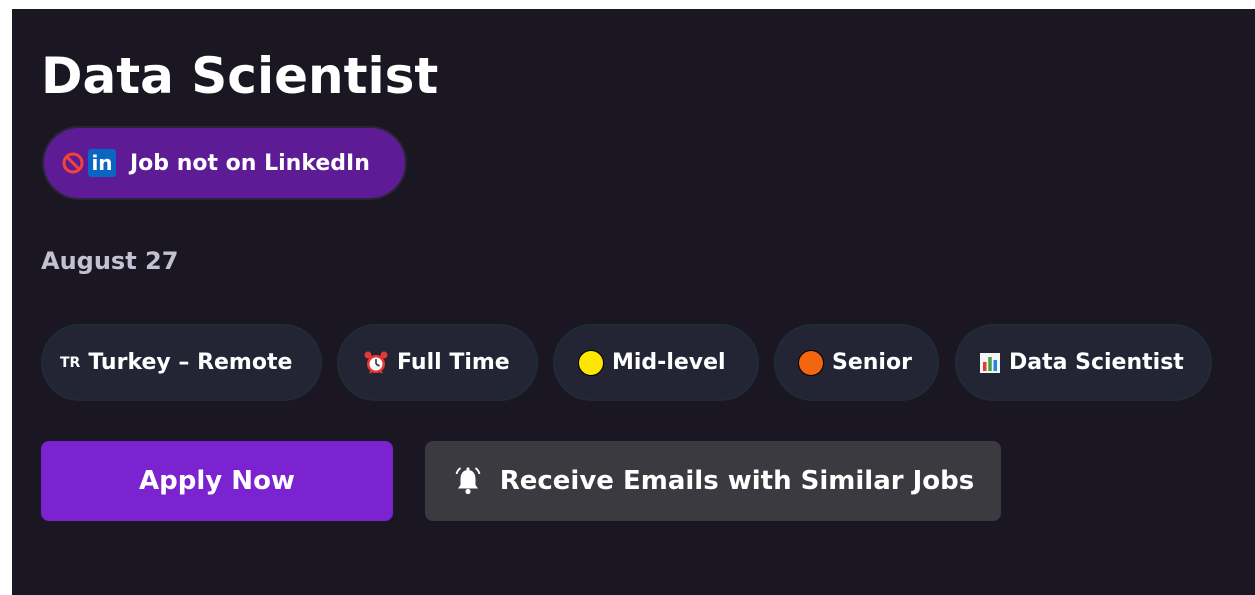  What do you see at coordinates (240, 76) in the screenshot?
I see `job-title: Data Scientist` at bounding box center [240, 76].